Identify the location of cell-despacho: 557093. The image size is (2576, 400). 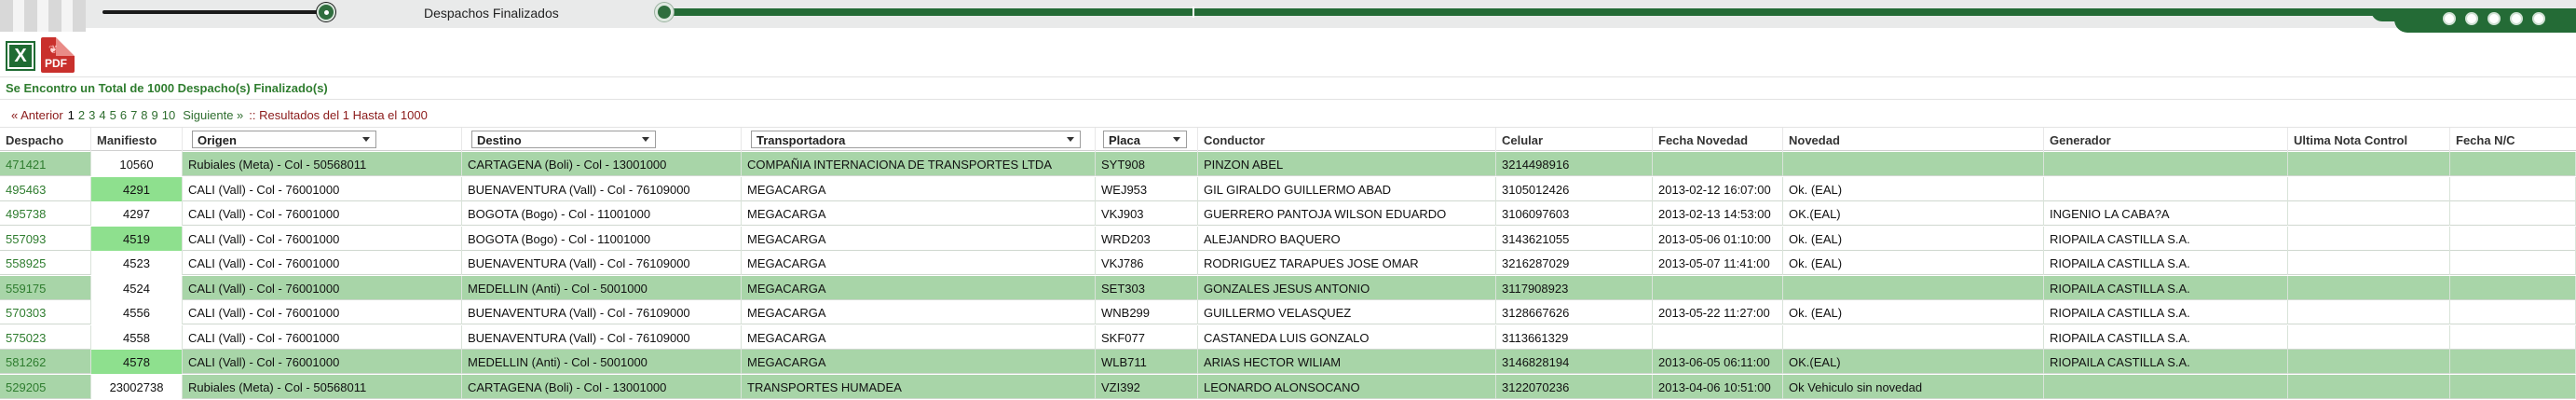
(45, 238).